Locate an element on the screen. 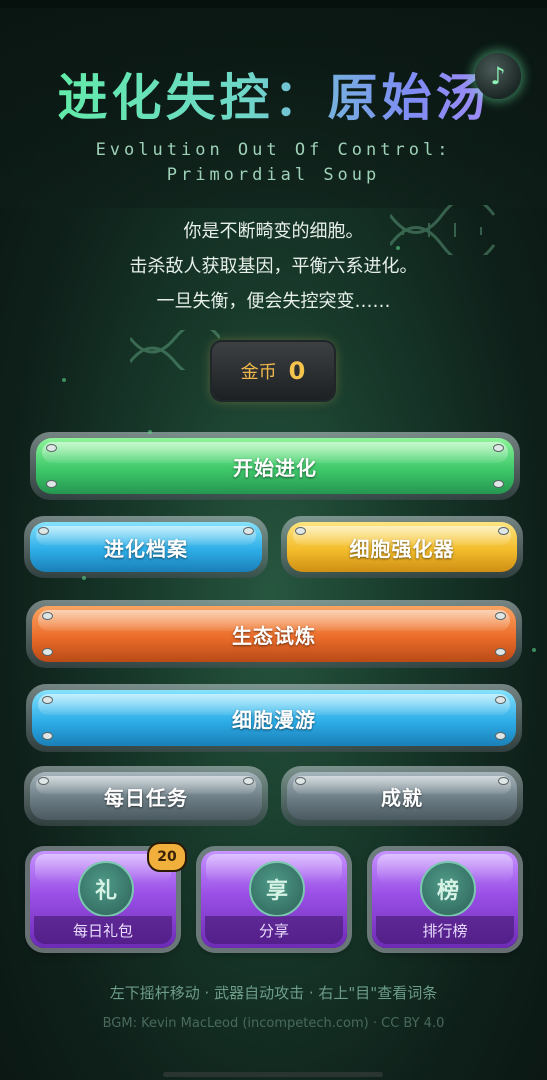 The height and width of the screenshot is (1080, 547). daily-tasks-label: 每日任务 is located at coordinates (146, 797).